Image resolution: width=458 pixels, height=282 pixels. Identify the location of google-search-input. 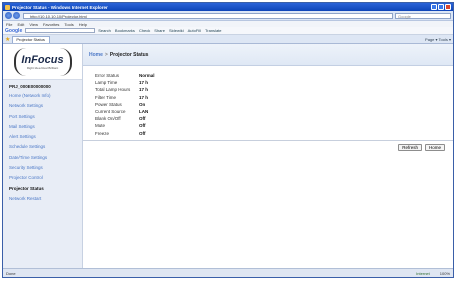
(60, 30).